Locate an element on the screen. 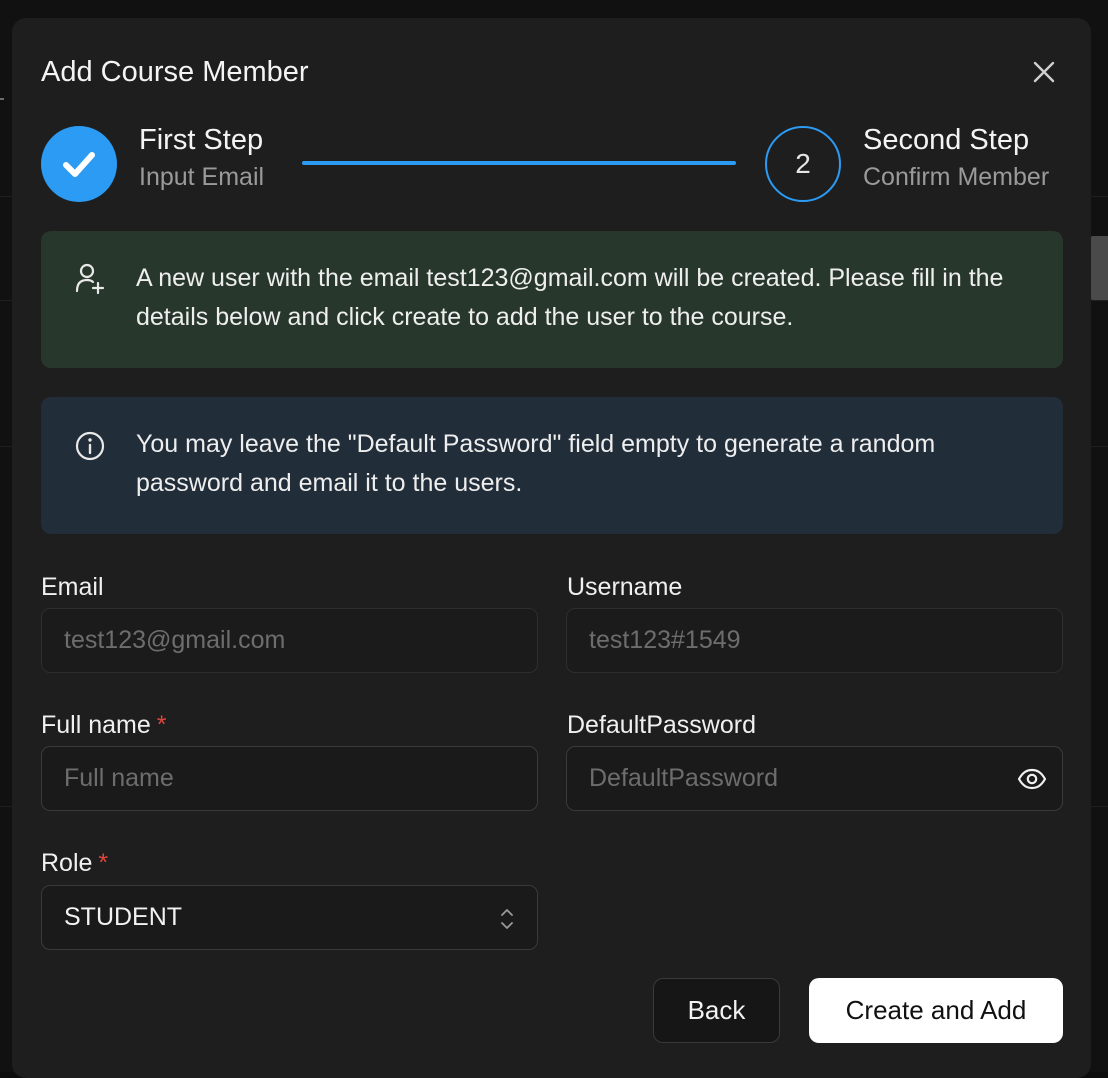 The height and width of the screenshot is (1078, 1108). checkmark-icon is located at coordinates (79, 164).